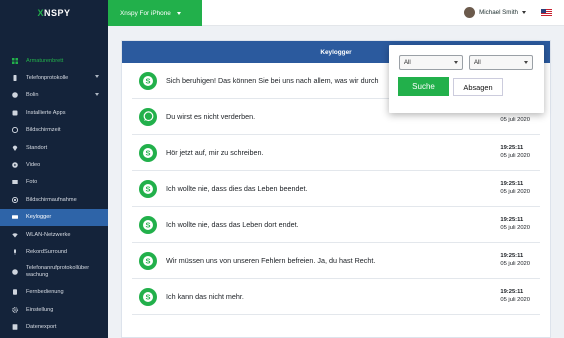  Describe the element at coordinates (215, 152) in the screenshot. I see `keylog-message: Hör jetzt auf, mir zu schreiben.` at that location.